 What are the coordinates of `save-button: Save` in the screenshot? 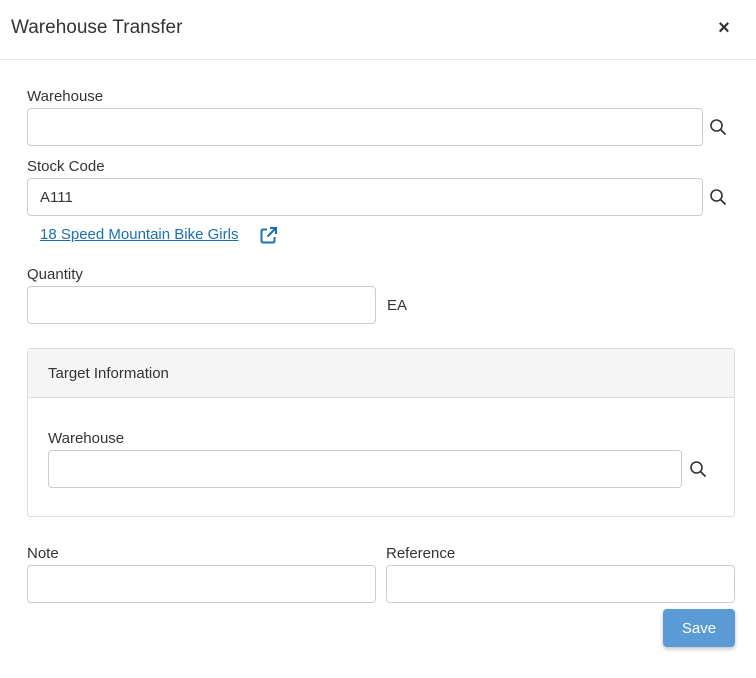 It's located at (699, 628).